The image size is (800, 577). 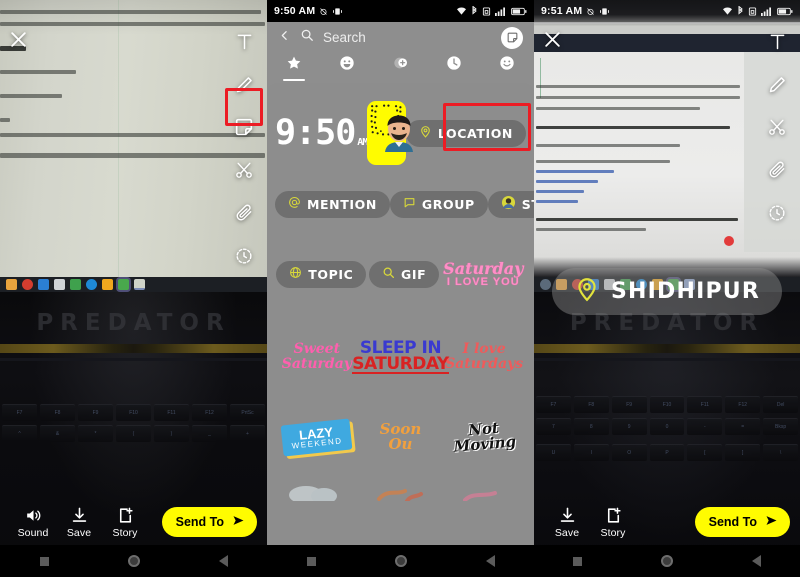 I want to click on sim-icon, so click(x=486, y=11).